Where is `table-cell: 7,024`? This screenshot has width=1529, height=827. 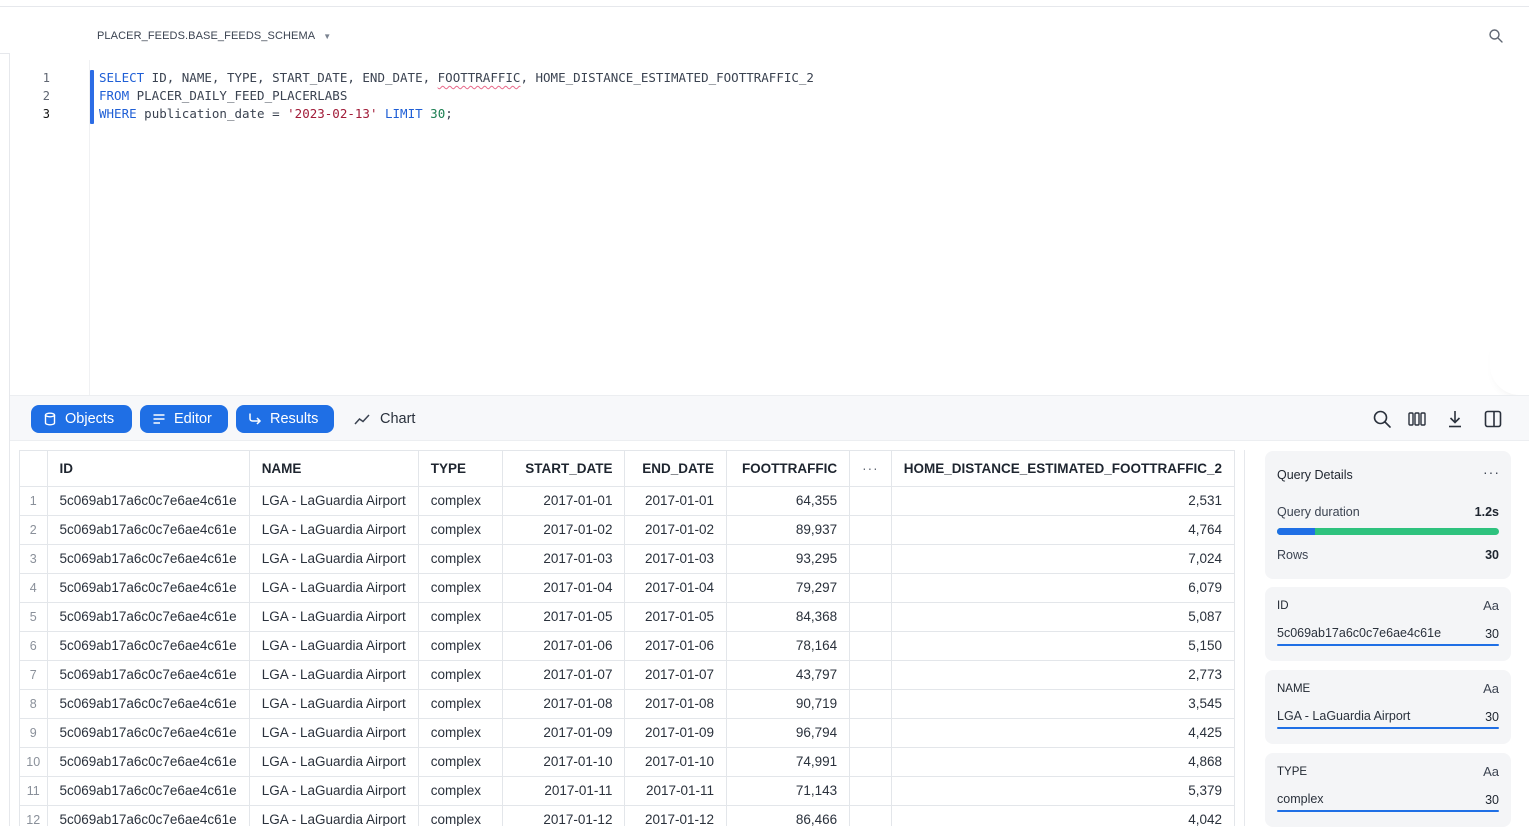
table-cell: 7,024 is located at coordinates (1063, 559).